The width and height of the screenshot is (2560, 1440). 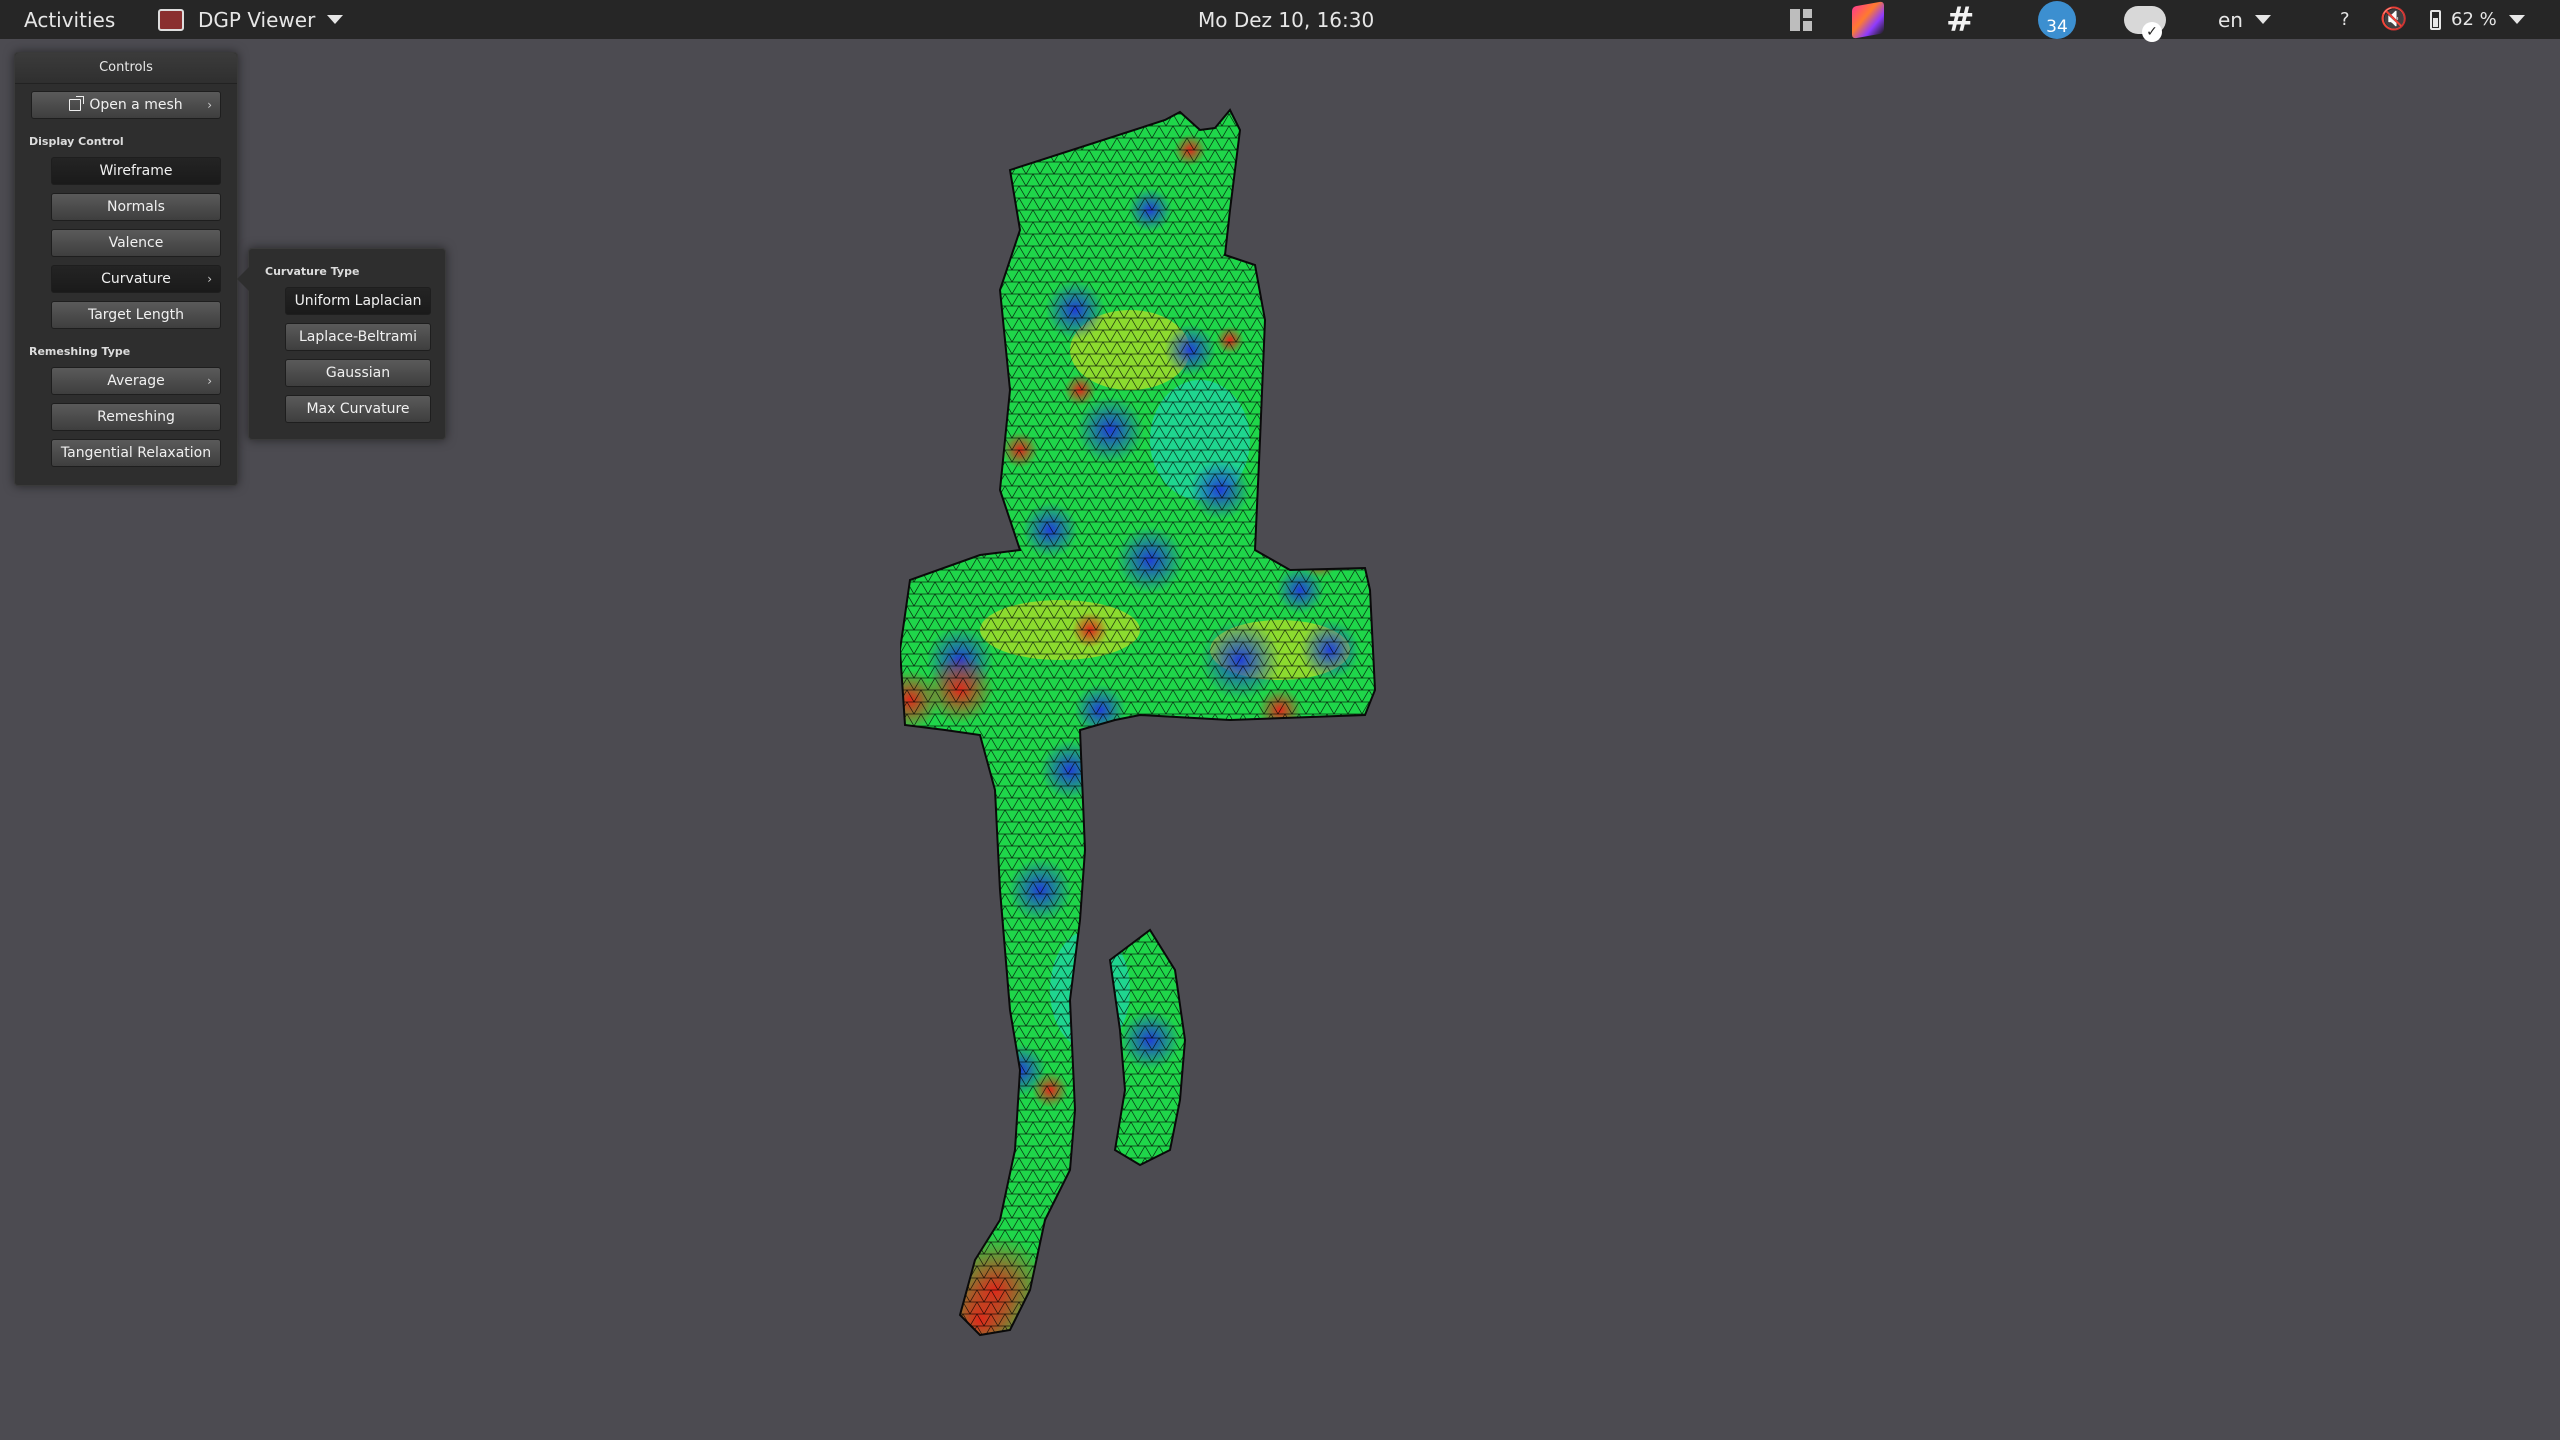 I want to click on app-name: DGP Viewer, so click(x=257, y=19).